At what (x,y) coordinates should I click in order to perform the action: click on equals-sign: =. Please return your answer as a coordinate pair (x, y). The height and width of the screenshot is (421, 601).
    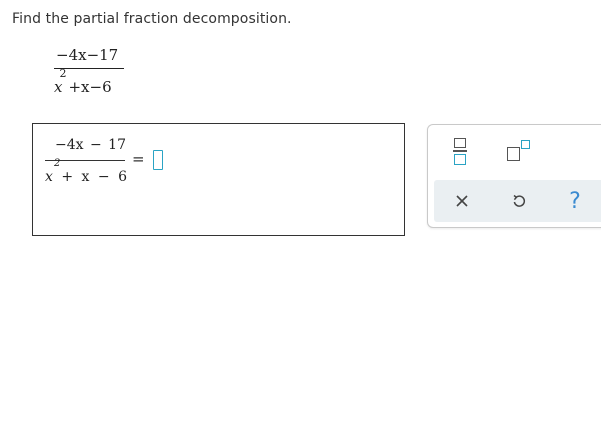
    Looking at the image, I should click on (138, 159).